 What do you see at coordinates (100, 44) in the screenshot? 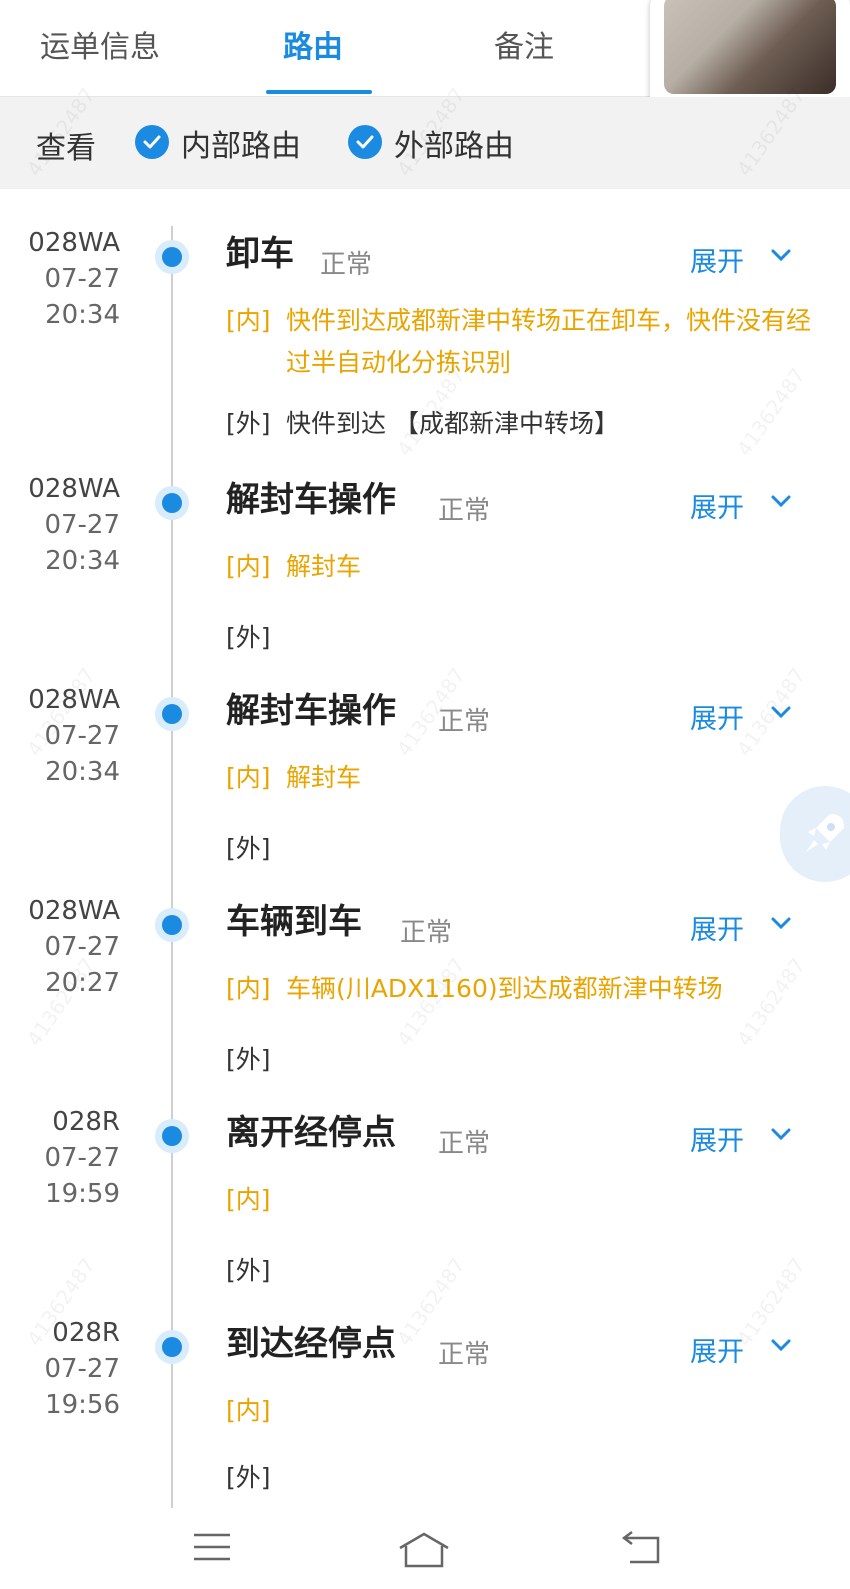
I see `tab-waybill-info: 运单信息` at bounding box center [100, 44].